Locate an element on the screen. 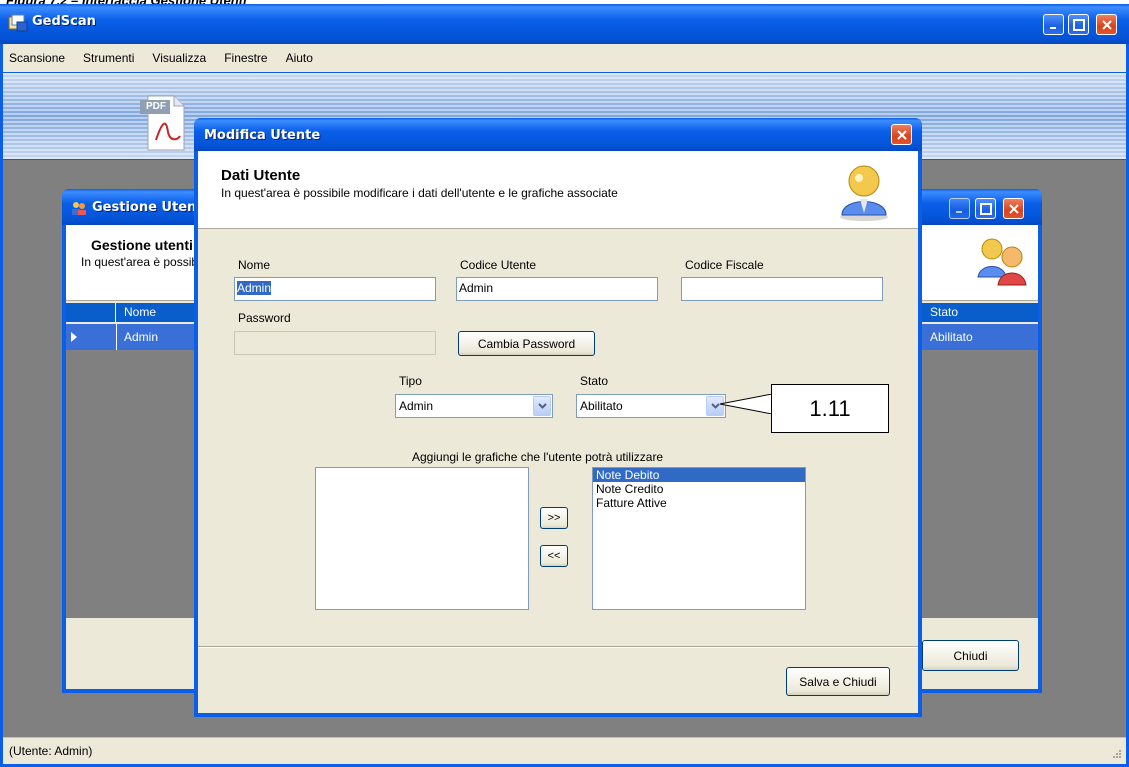 Image resolution: width=1129 pixels, height=767 pixels. app-icon is located at coordinates (18, 24).